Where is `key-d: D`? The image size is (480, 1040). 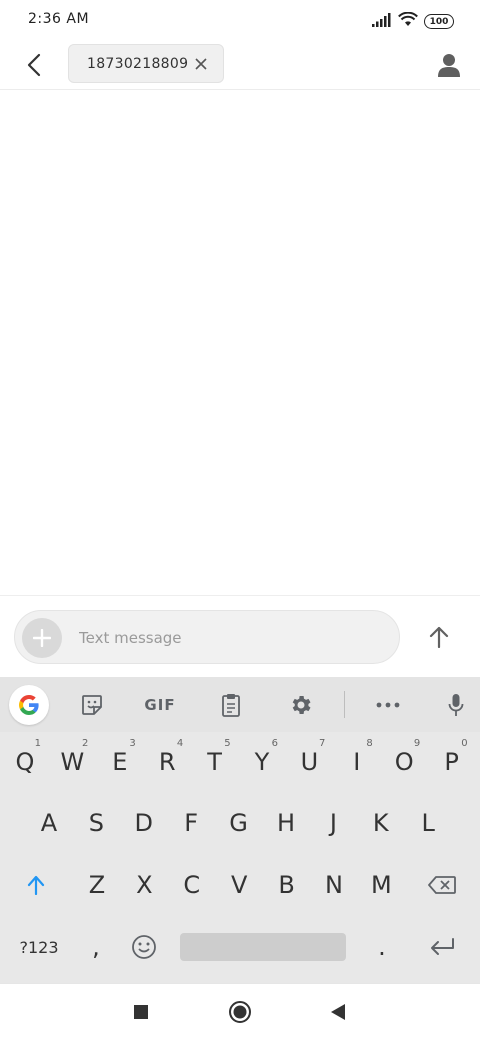
key-d: D is located at coordinates (144, 823).